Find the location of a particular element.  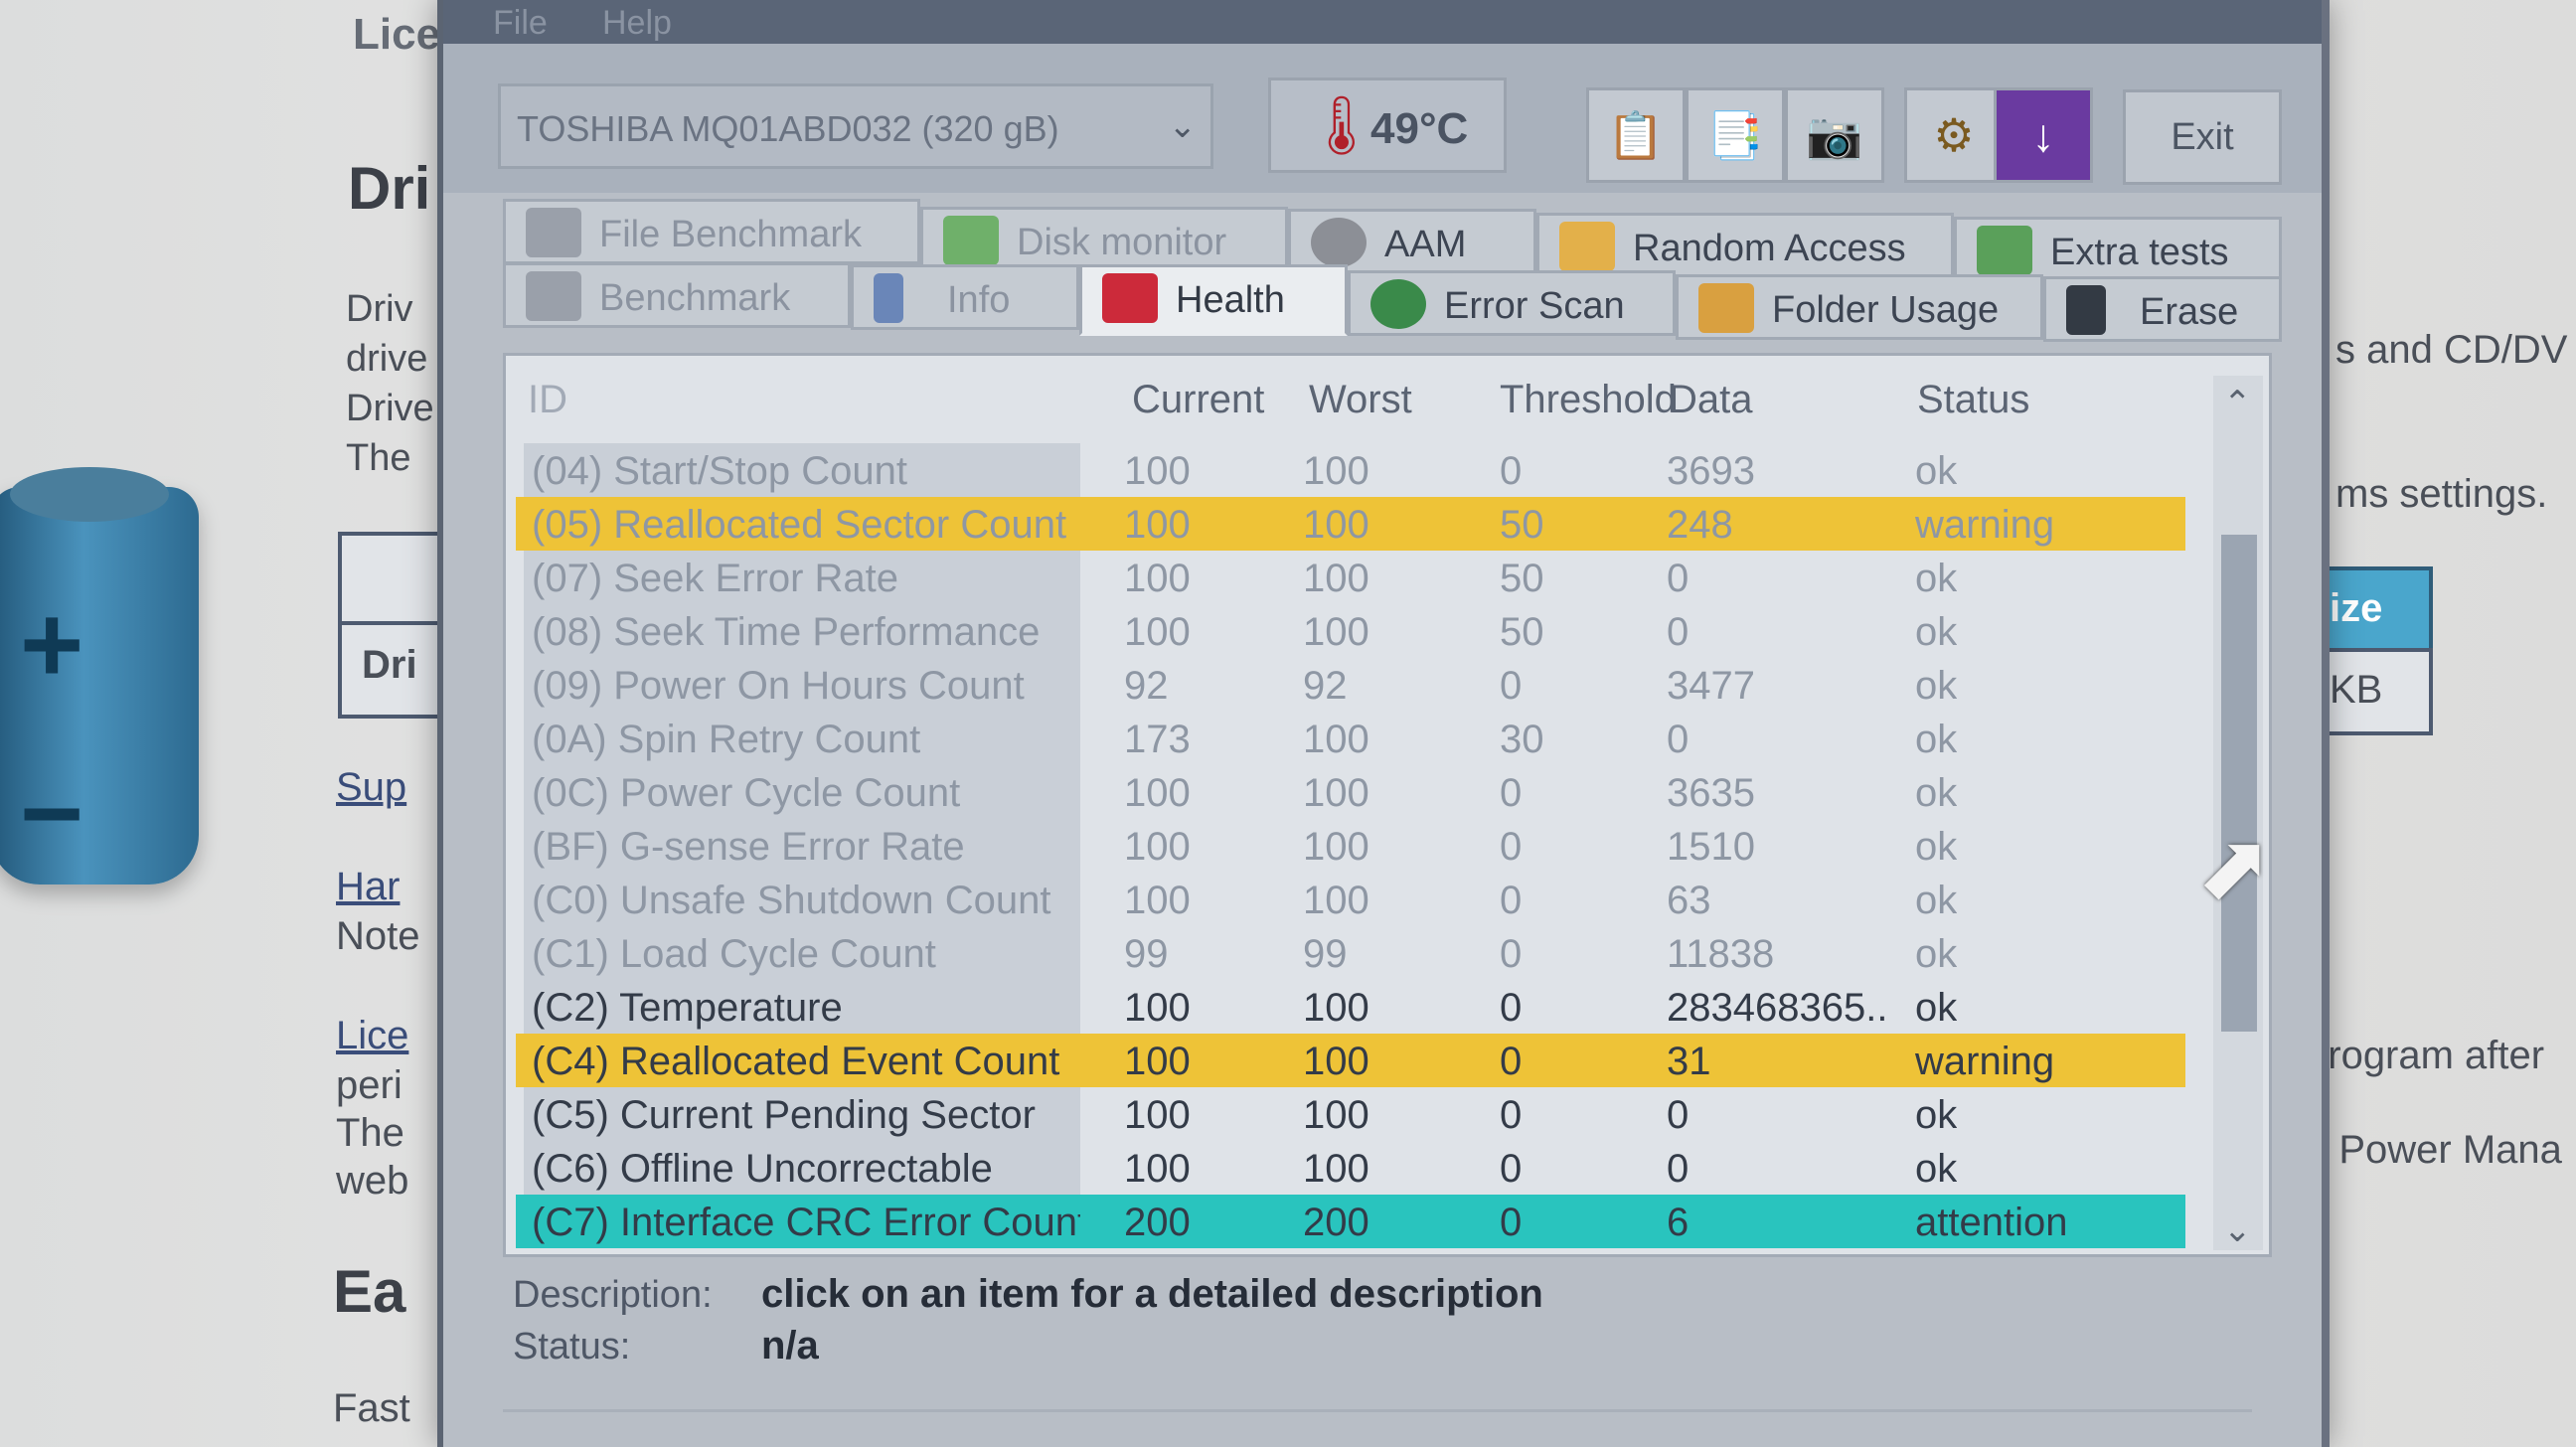

cell-id: (04) Start/Stop Count is located at coordinates (802, 470).